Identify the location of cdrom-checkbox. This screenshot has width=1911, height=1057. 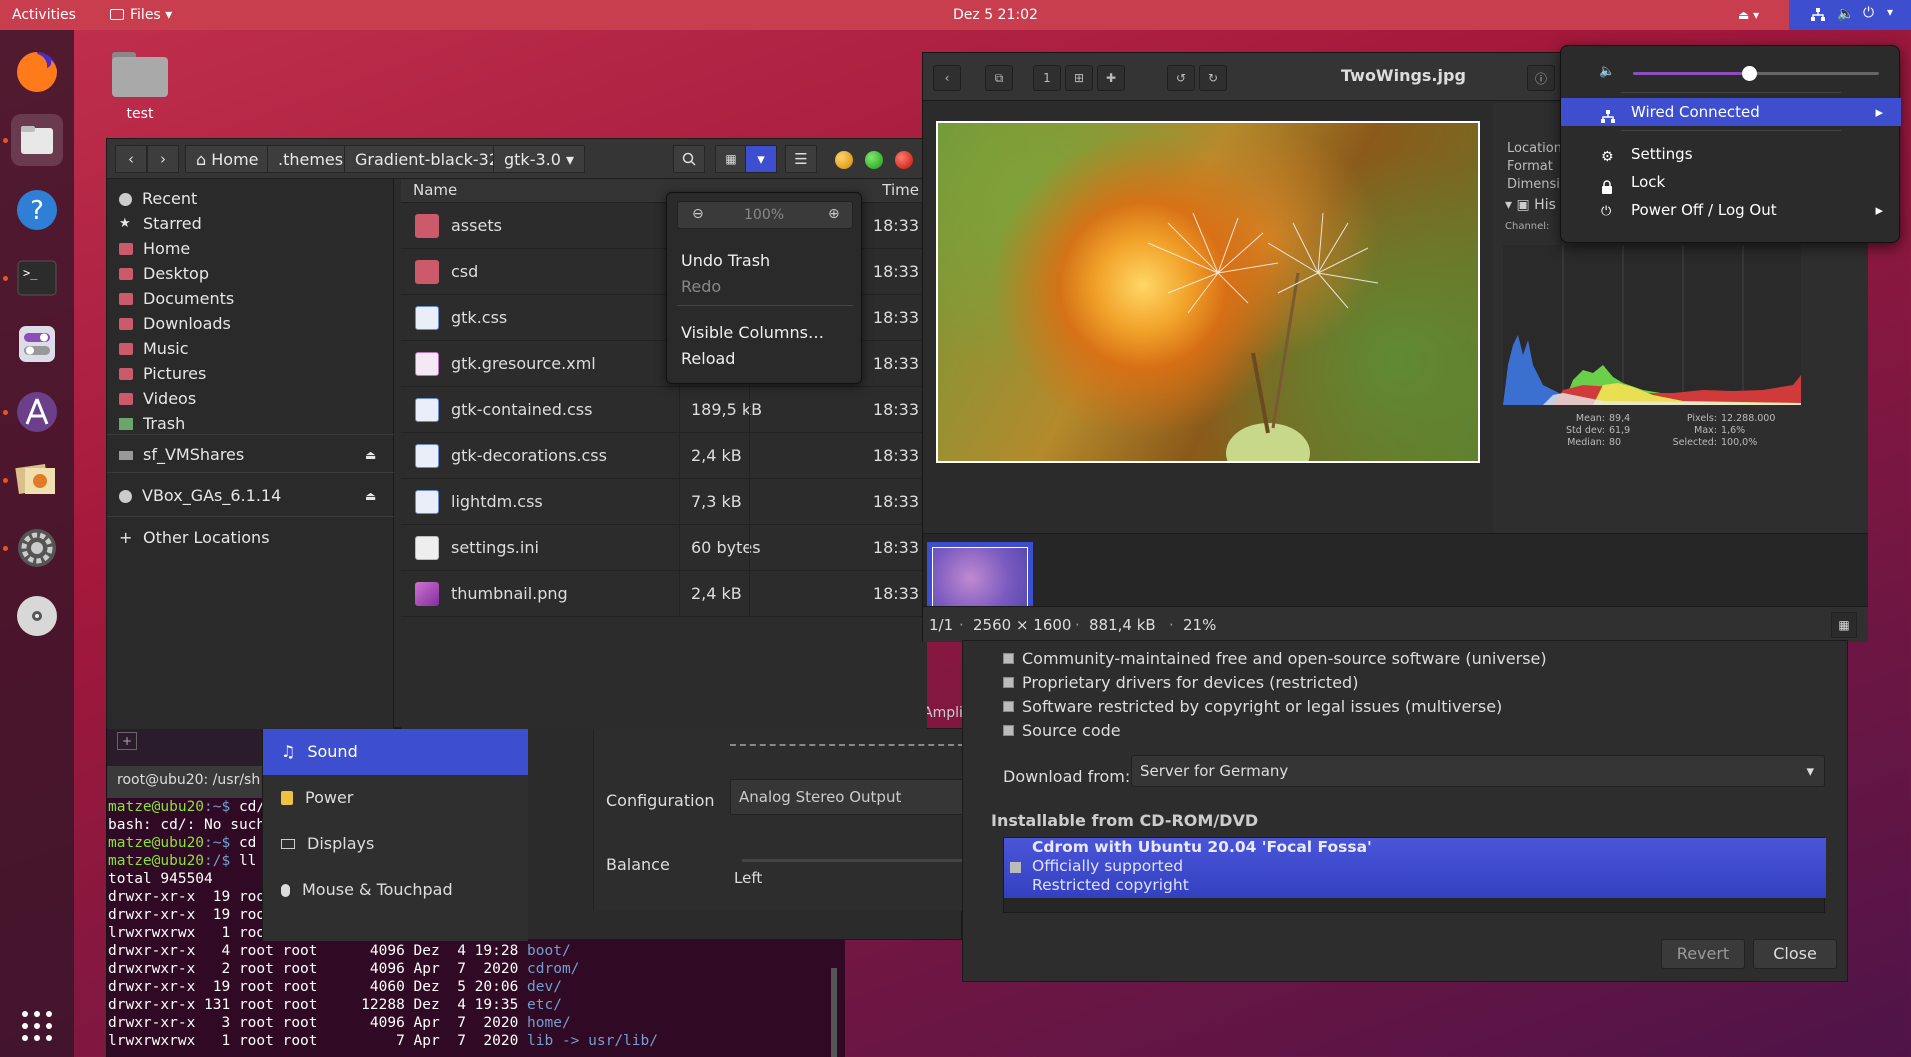
(1015, 867).